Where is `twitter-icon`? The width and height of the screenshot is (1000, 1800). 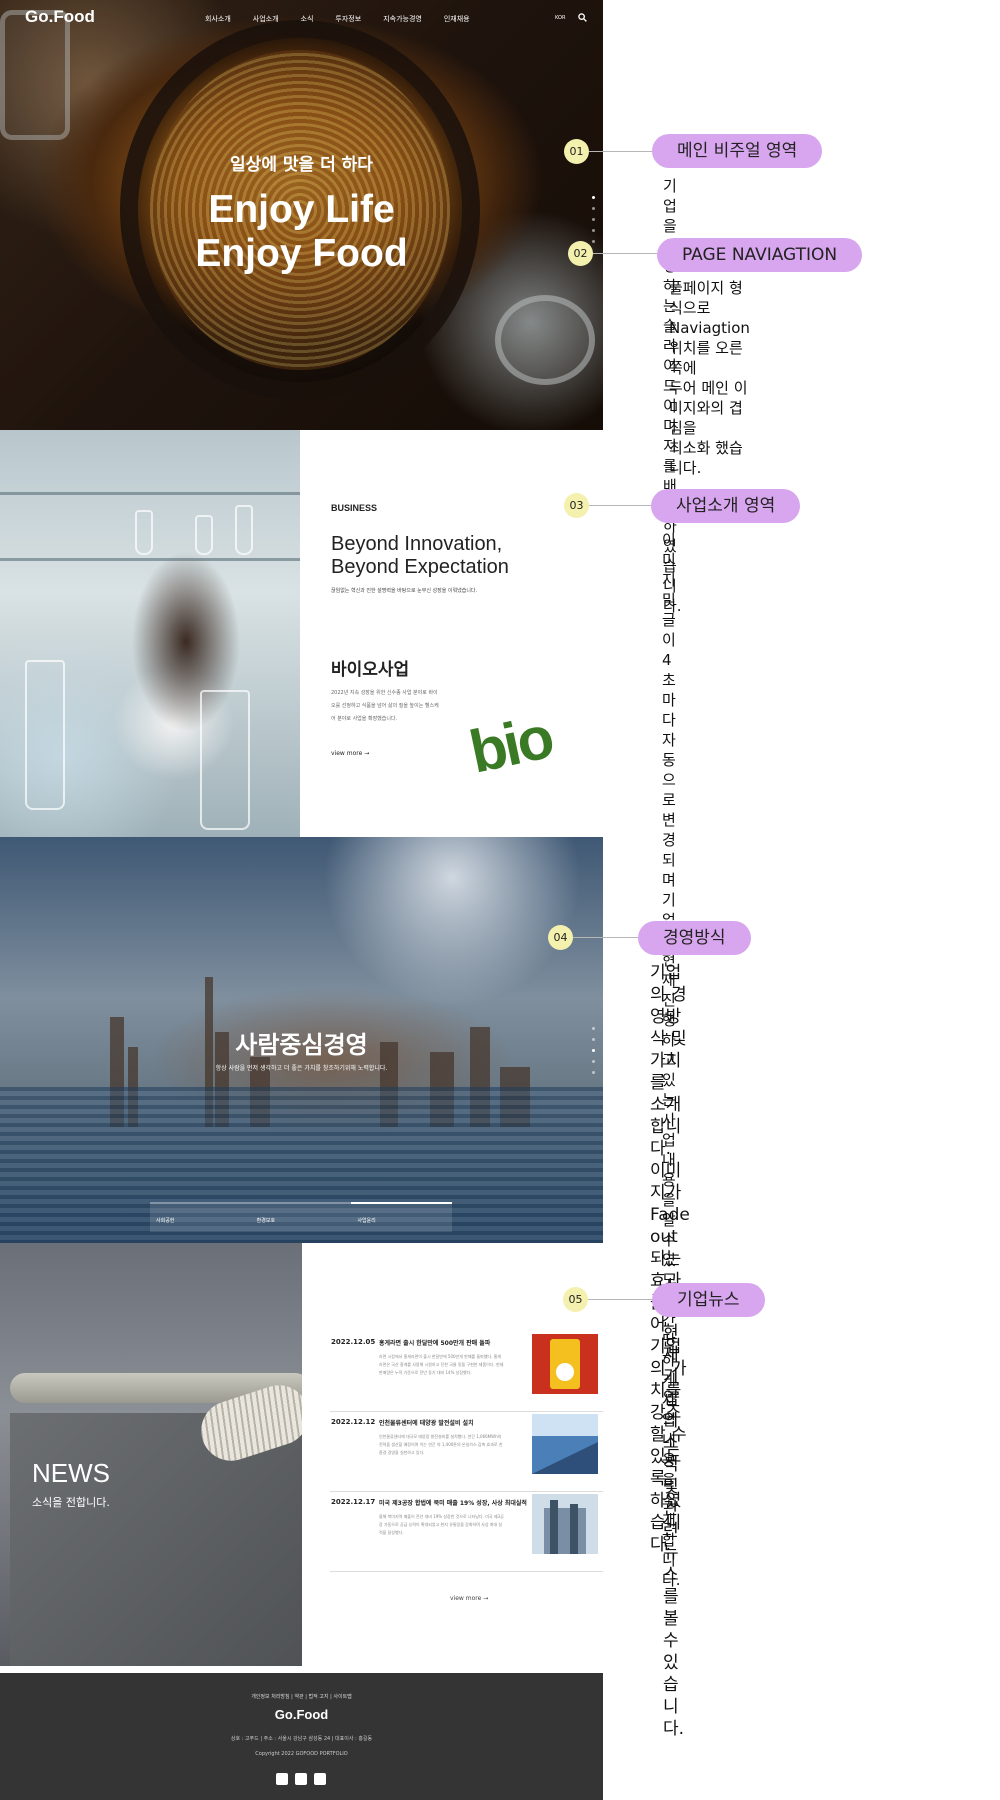 twitter-icon is located at coordinates (320, 1779).